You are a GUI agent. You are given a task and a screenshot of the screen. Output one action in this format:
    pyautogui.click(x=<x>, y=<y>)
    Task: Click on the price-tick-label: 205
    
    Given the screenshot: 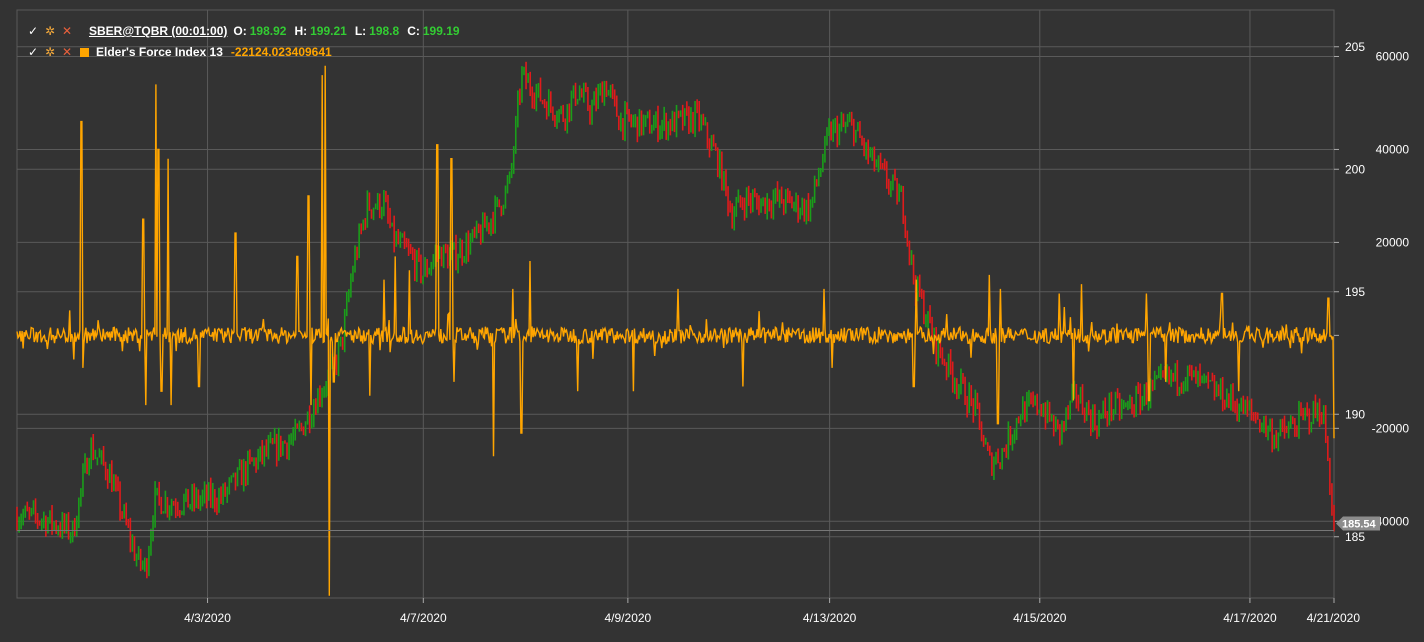 What is the action you would take?
    pyautogui.click(x=1355, y=47)
    